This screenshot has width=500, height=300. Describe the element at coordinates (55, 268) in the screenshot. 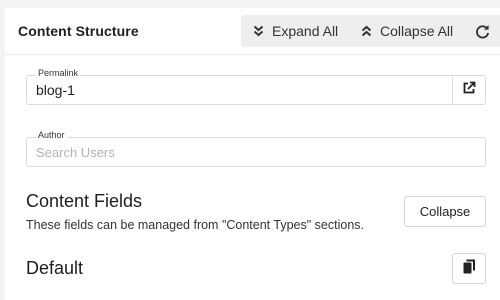

I see `default-section-title: Default` at that location.